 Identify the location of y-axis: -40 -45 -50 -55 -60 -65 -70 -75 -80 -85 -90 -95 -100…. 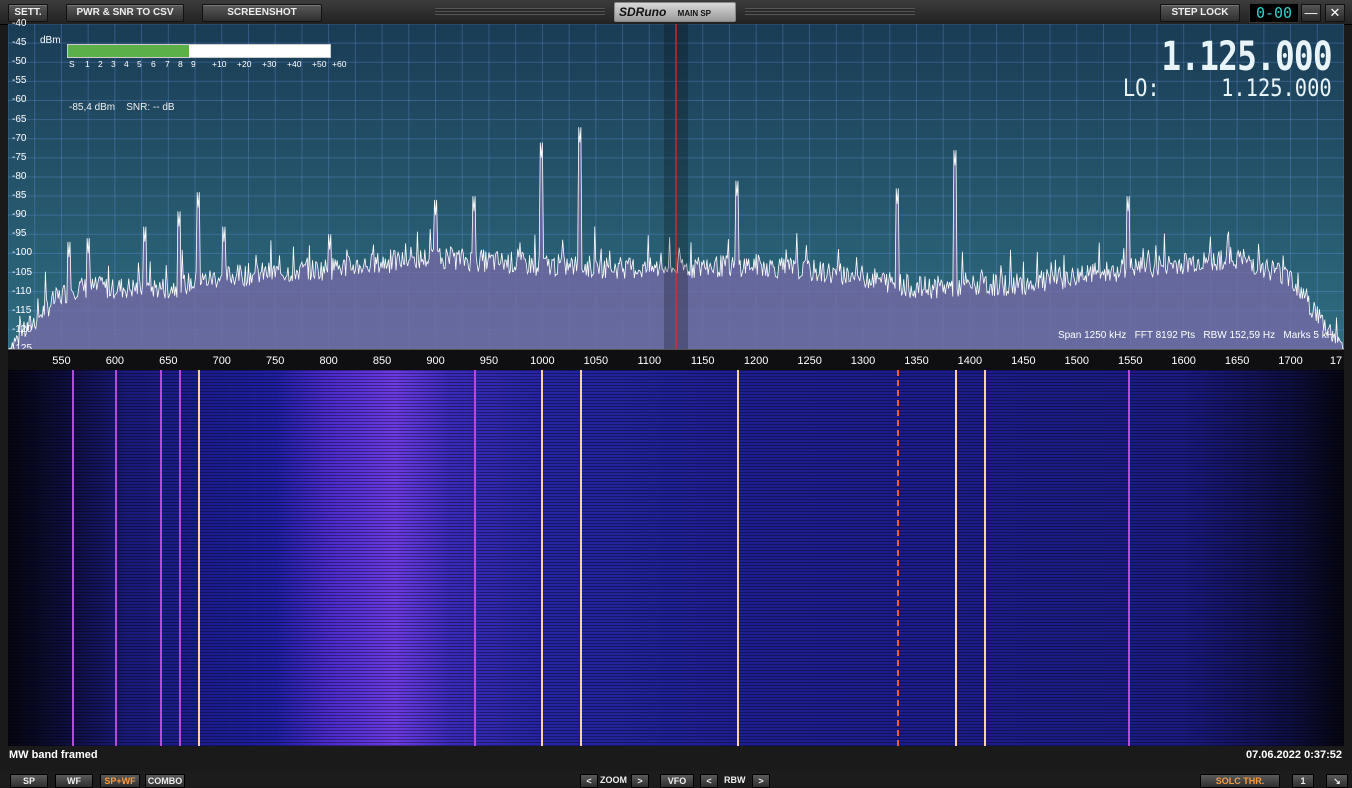
(23, 186).